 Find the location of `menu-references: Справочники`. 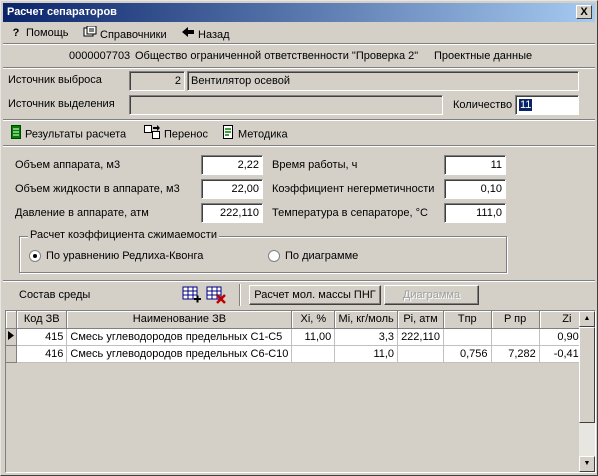

menu-references: Справочники is located at coordinates (125, 33).